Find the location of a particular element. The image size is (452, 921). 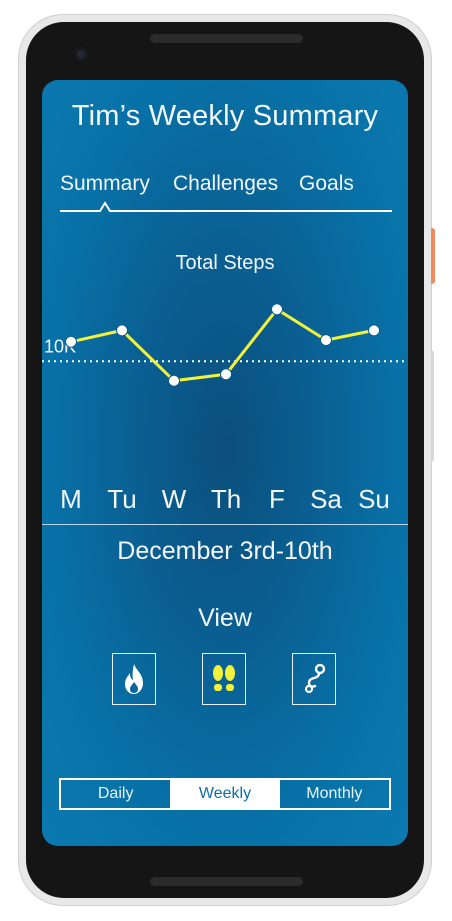

period-option-daily: Daily is located at coordinates (115, 794).